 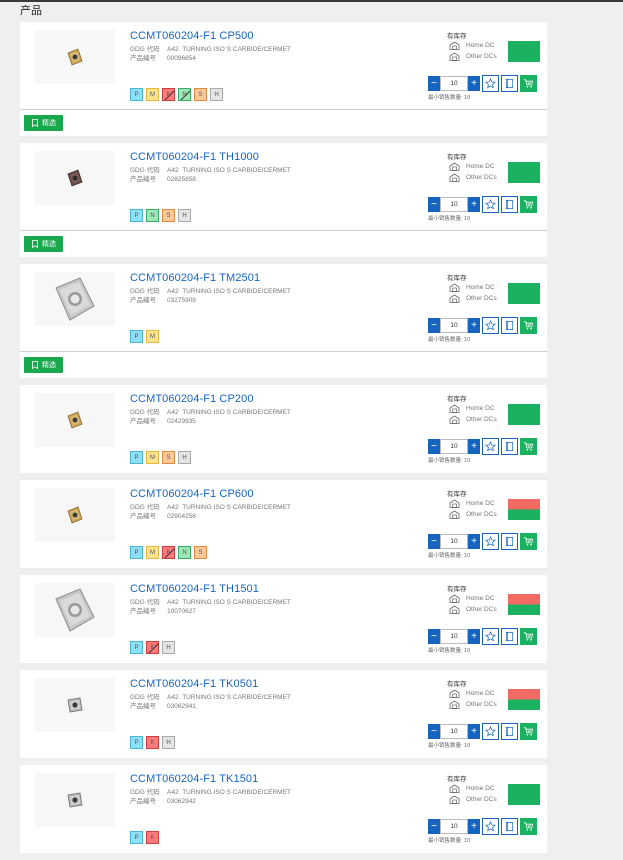 I want to click on product-number-line: 产品编号 03062941, so click(x=163, y=705).